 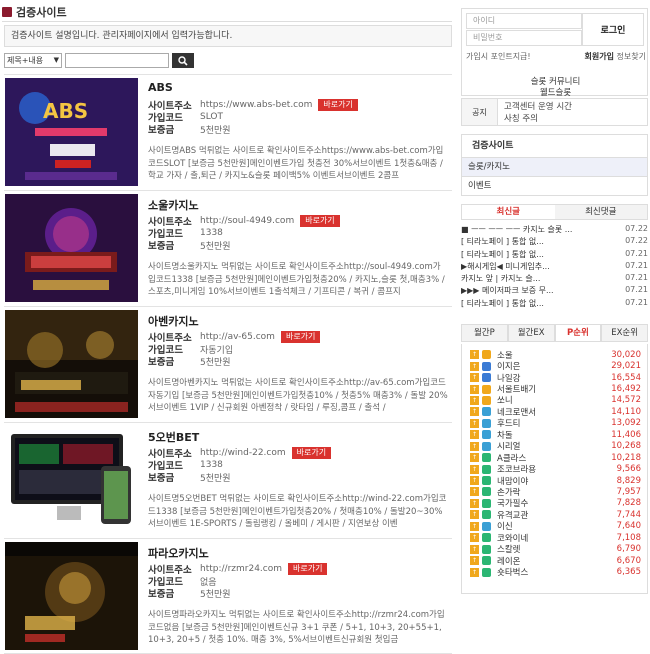 I want to click on rank-row: ↑ 쏘니 14,572, so click(x=554, y=400).